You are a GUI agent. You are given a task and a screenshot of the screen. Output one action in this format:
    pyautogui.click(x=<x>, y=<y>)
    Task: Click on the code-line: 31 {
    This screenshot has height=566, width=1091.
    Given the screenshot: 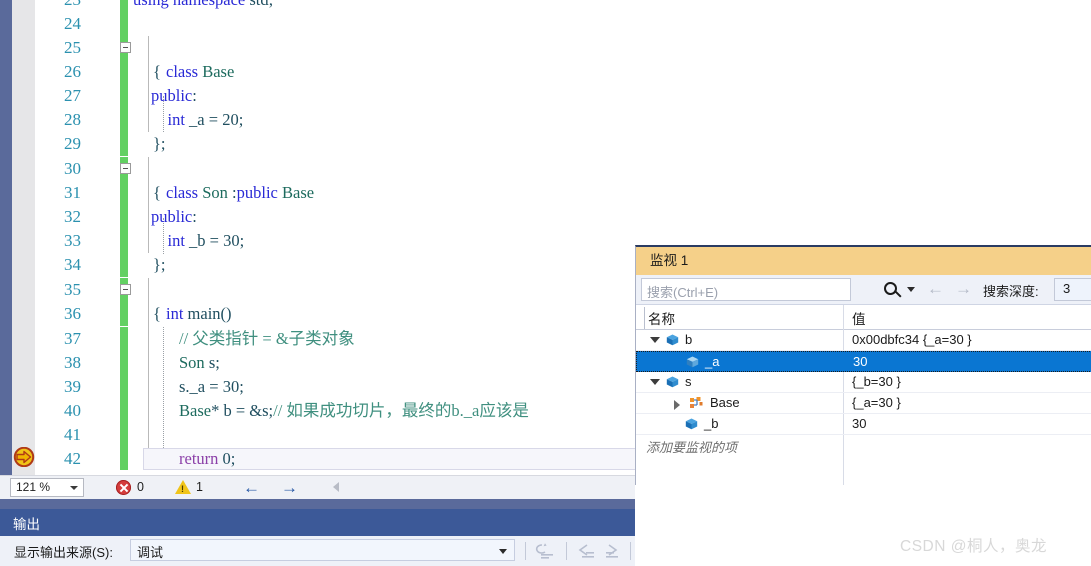 What is the action you would take?
    pyautogui.click(x=335, y=193)
    